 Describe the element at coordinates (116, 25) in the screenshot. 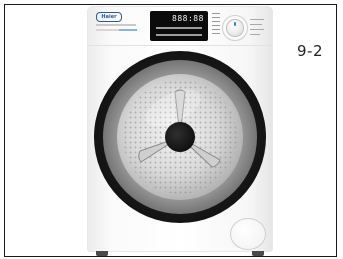

I see `panel-print-line` at that location.